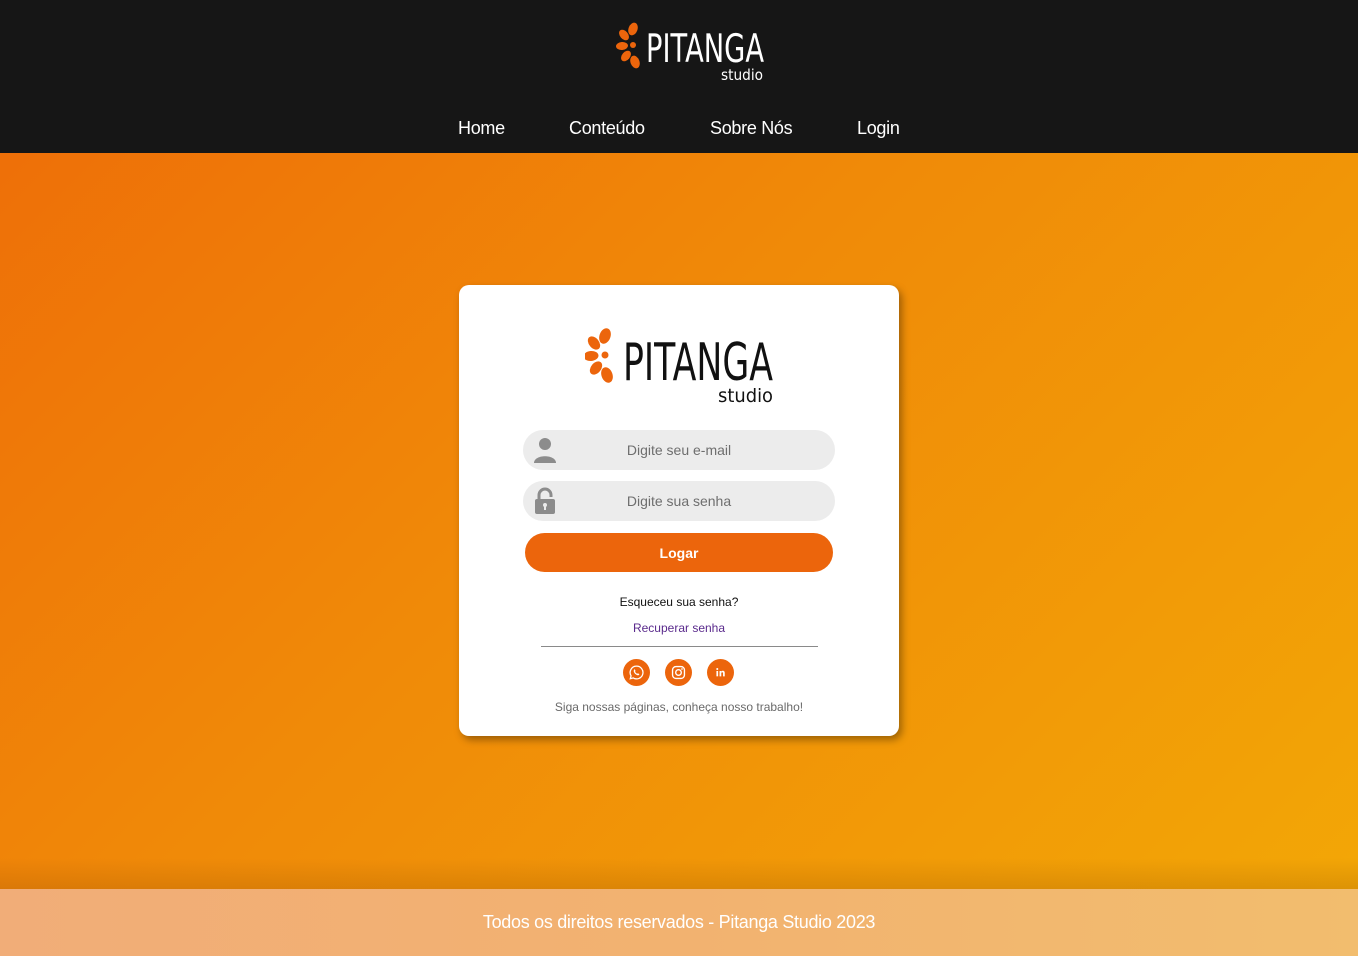 The image size is (1358, 956). Describe the element at coordinates (679, 646) in the screenshot. I see `divider` at that location.